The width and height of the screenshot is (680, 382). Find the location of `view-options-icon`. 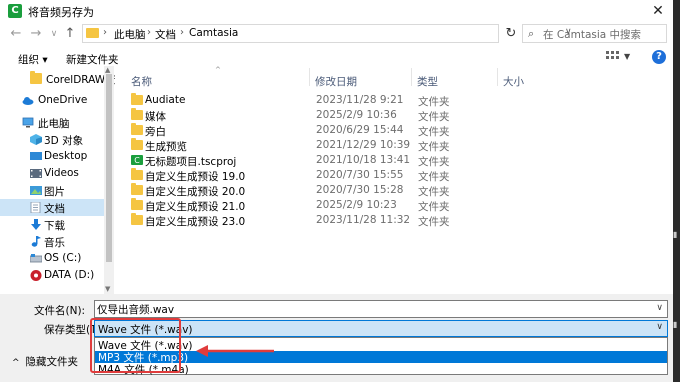

view-options-icon is located at coordinates (613, 57).